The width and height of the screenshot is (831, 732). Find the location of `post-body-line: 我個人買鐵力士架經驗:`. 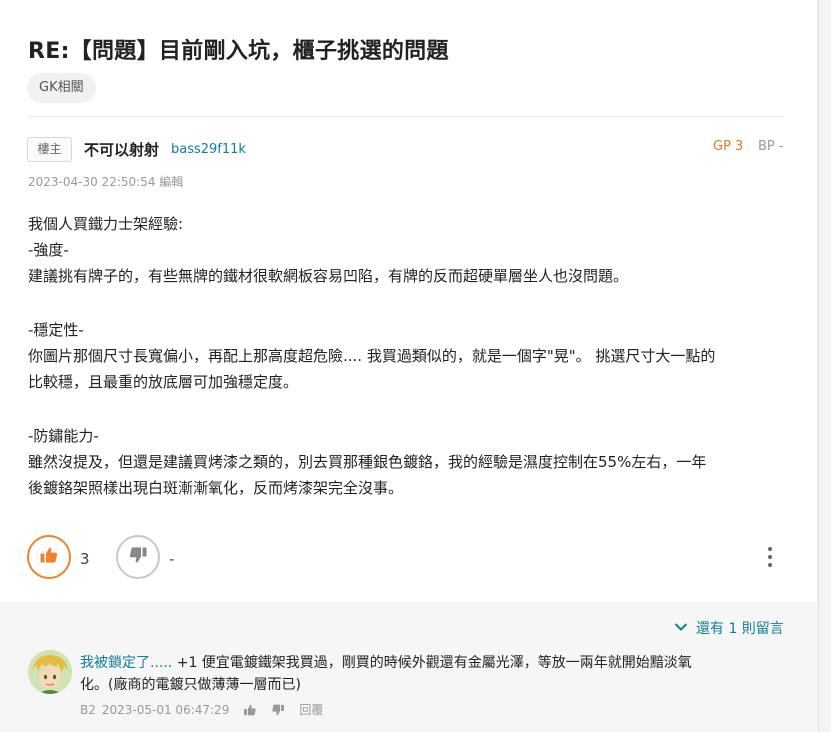

post-body-line: 我個人買鐵力士架經驗: is located at coordinates (106, 224).